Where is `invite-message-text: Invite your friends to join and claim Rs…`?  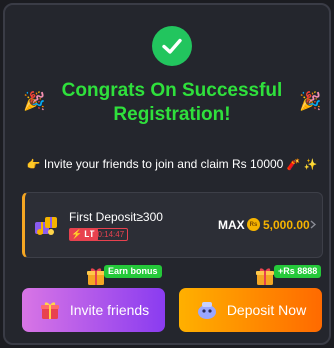
invite-message-text: Invite your friends to join and claim Rs… is located at coordinates (163, 164).